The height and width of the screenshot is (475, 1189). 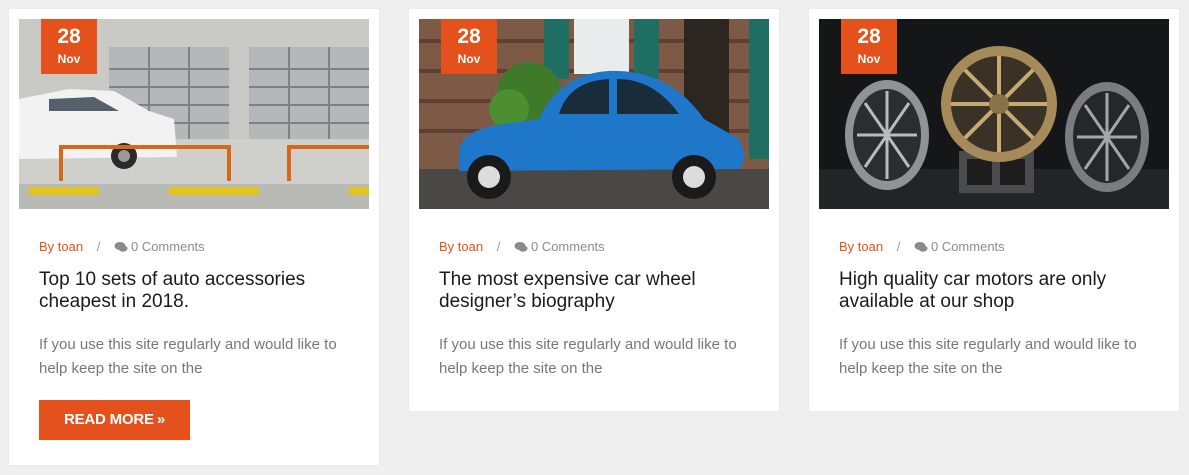 I want to click on read-more-button: READ MORE», so click(x=114, y=420).